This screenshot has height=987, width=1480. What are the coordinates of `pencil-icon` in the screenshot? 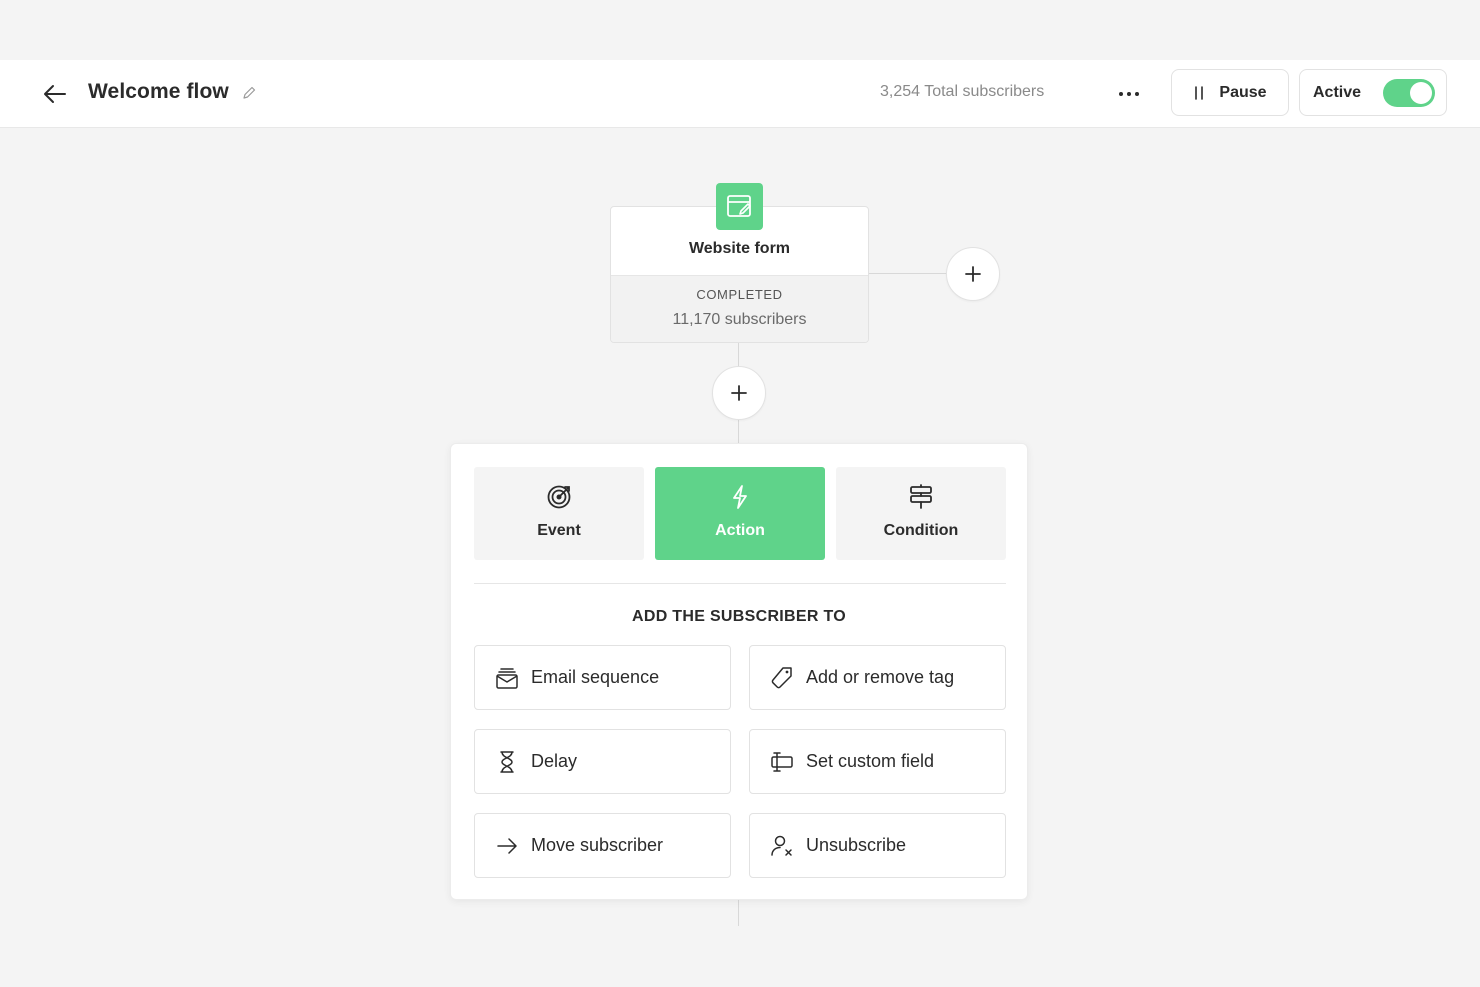 It's located at (249, 93).